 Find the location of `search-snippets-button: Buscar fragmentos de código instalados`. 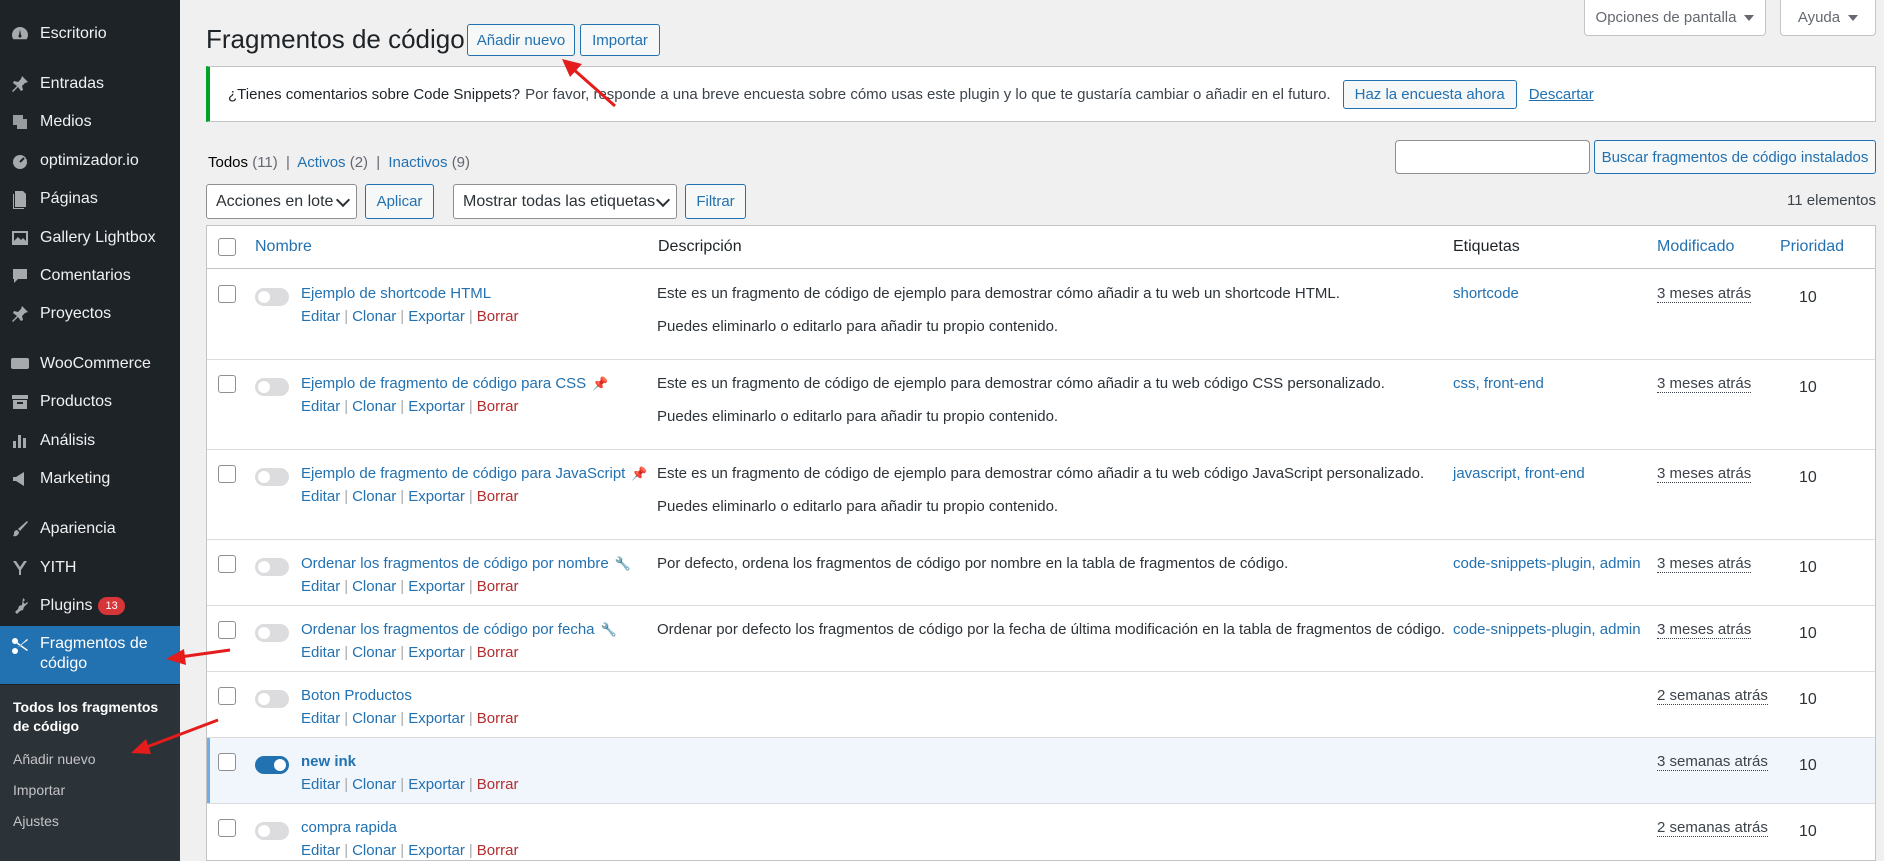

search-snippets-button: Buscar fragmentos de código instalados is located at coordinates (1735, 157).